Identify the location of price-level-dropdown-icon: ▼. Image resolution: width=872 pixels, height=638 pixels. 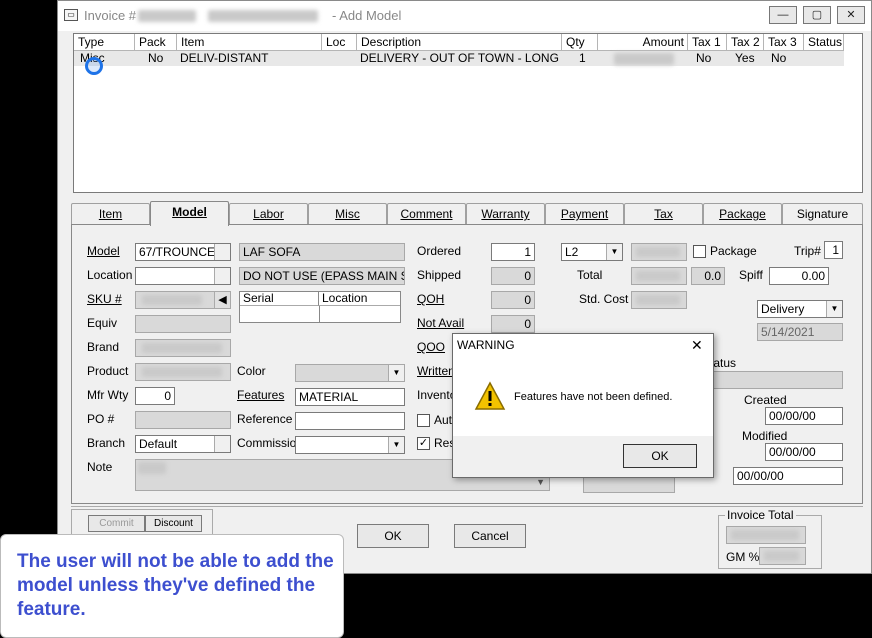
(614, 252).